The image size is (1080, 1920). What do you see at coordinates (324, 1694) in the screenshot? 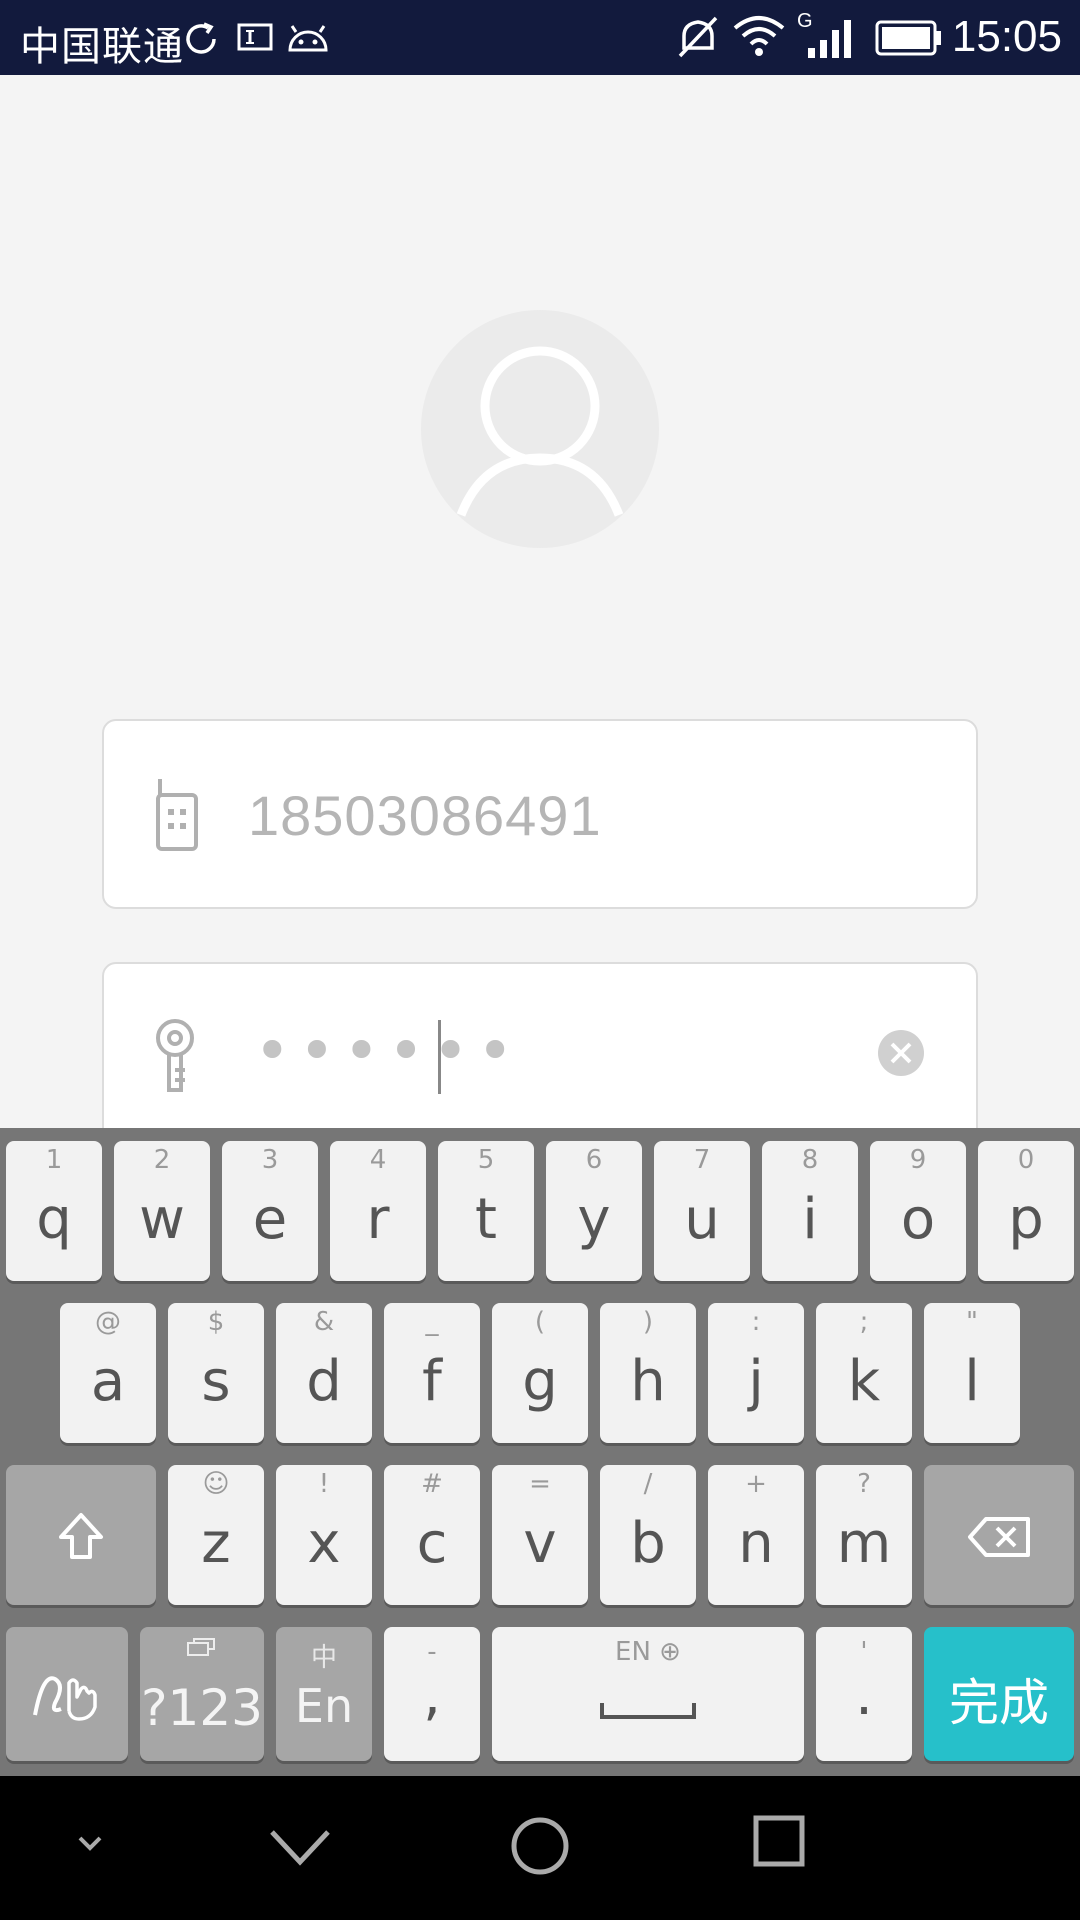
I see `language-key: 中 En` at bounding box center [324, 1694].